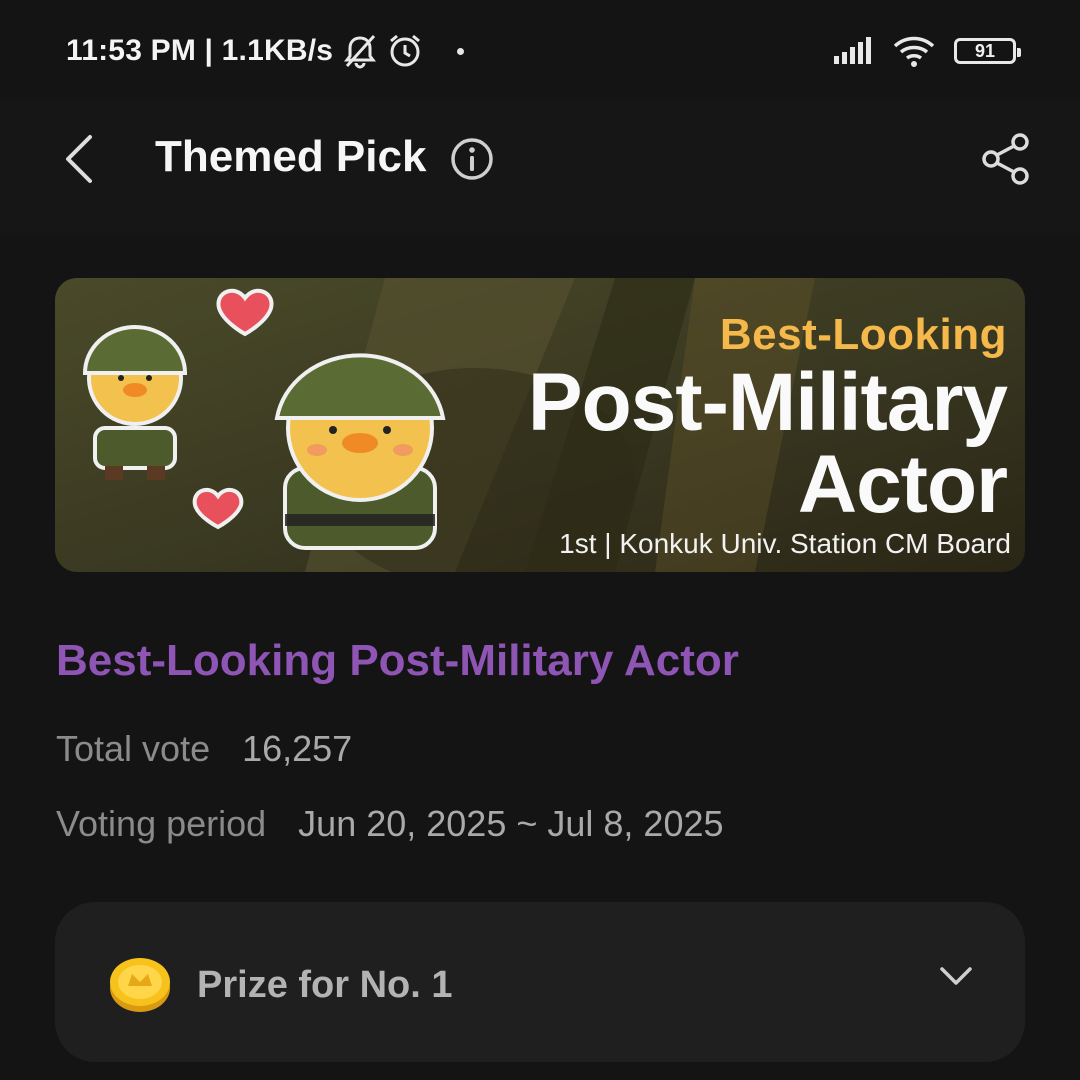  I want to click on wifi-icon, so click(914, 51).